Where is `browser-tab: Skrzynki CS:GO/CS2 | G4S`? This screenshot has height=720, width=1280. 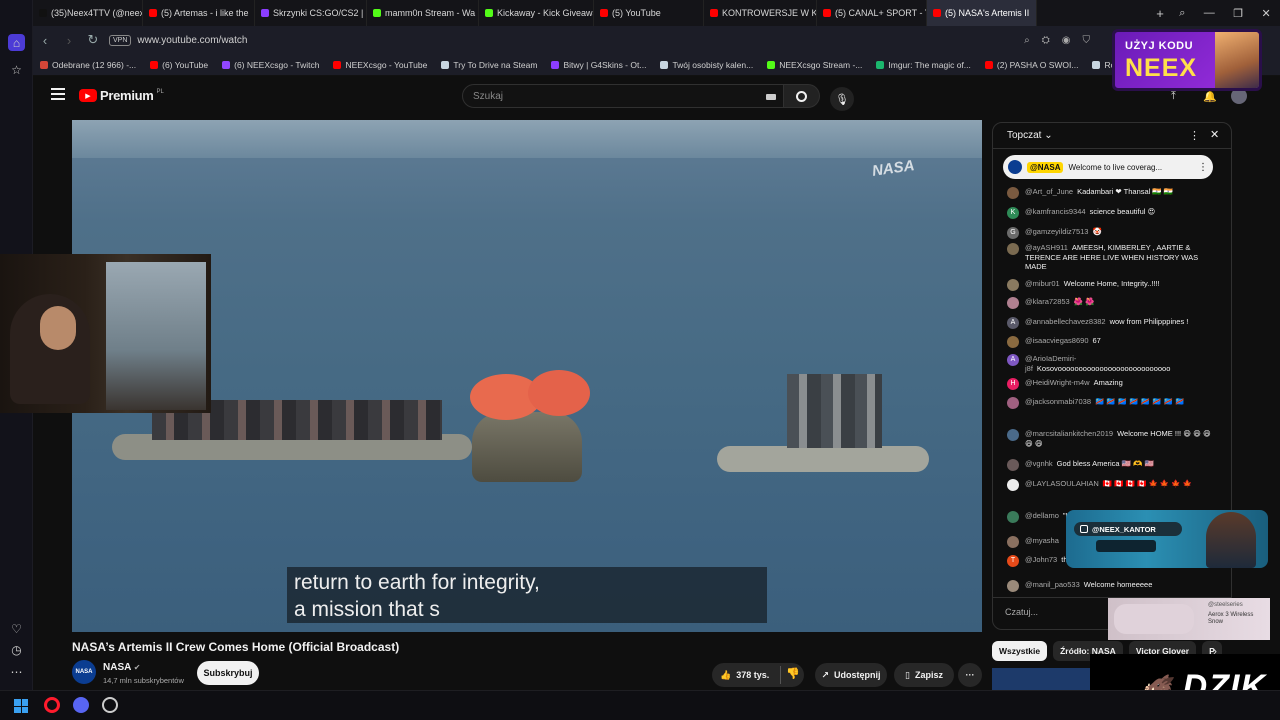 browser-tab: Skrzynki CS:GO/CS2 | G4S is located at coordinates (311, 13).